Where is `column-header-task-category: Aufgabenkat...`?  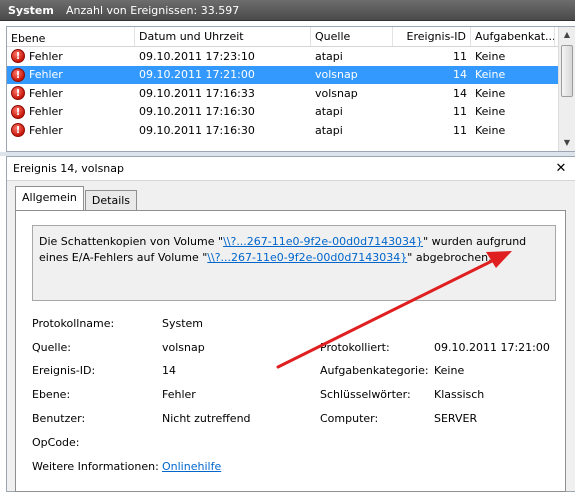 column-header-task-category: Aufgabenkat... is located at coordinates (513, 36).